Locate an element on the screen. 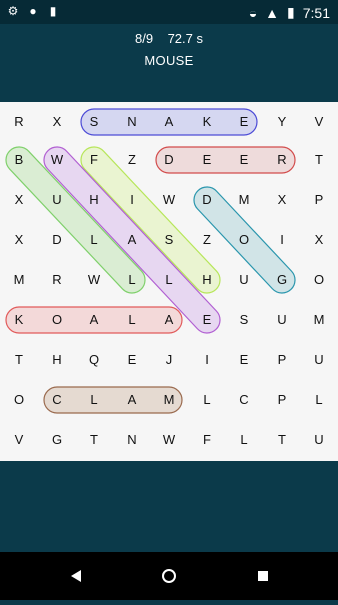 The width and height of the screenshot is (338, 605). recent-apps-icon is located at coordinates (263, 576).